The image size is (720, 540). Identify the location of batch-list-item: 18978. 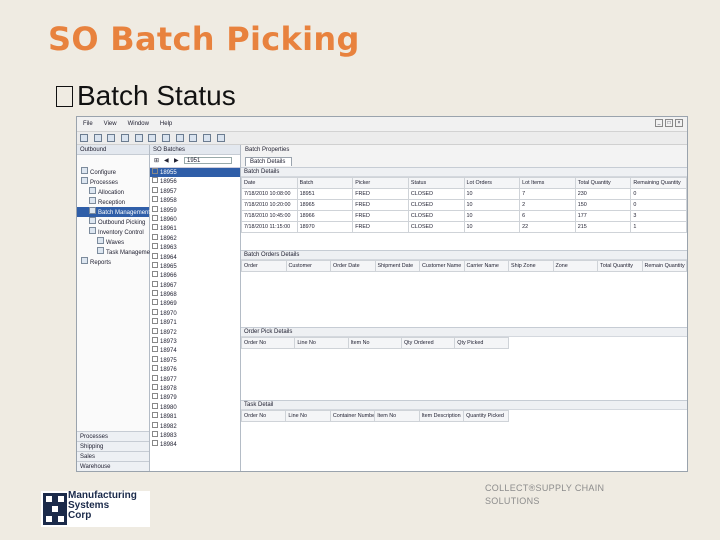
(195, 388).